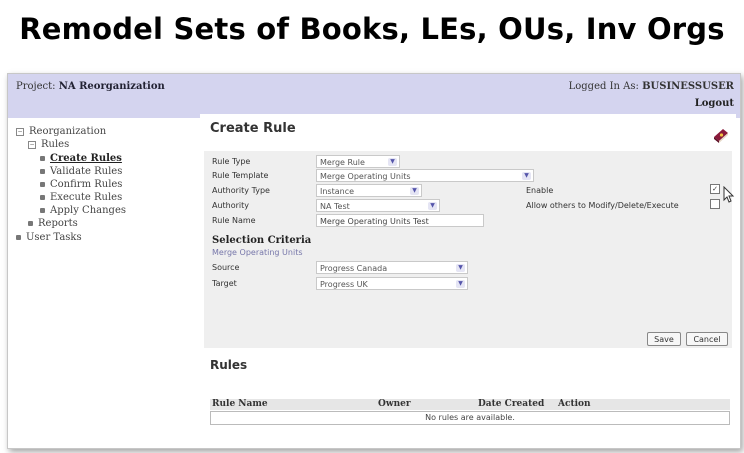  What do you see at coordinates (241, 190) in the screenshot?
I see `authority-type-label: Authority Type` at bounding box center [241, 190].